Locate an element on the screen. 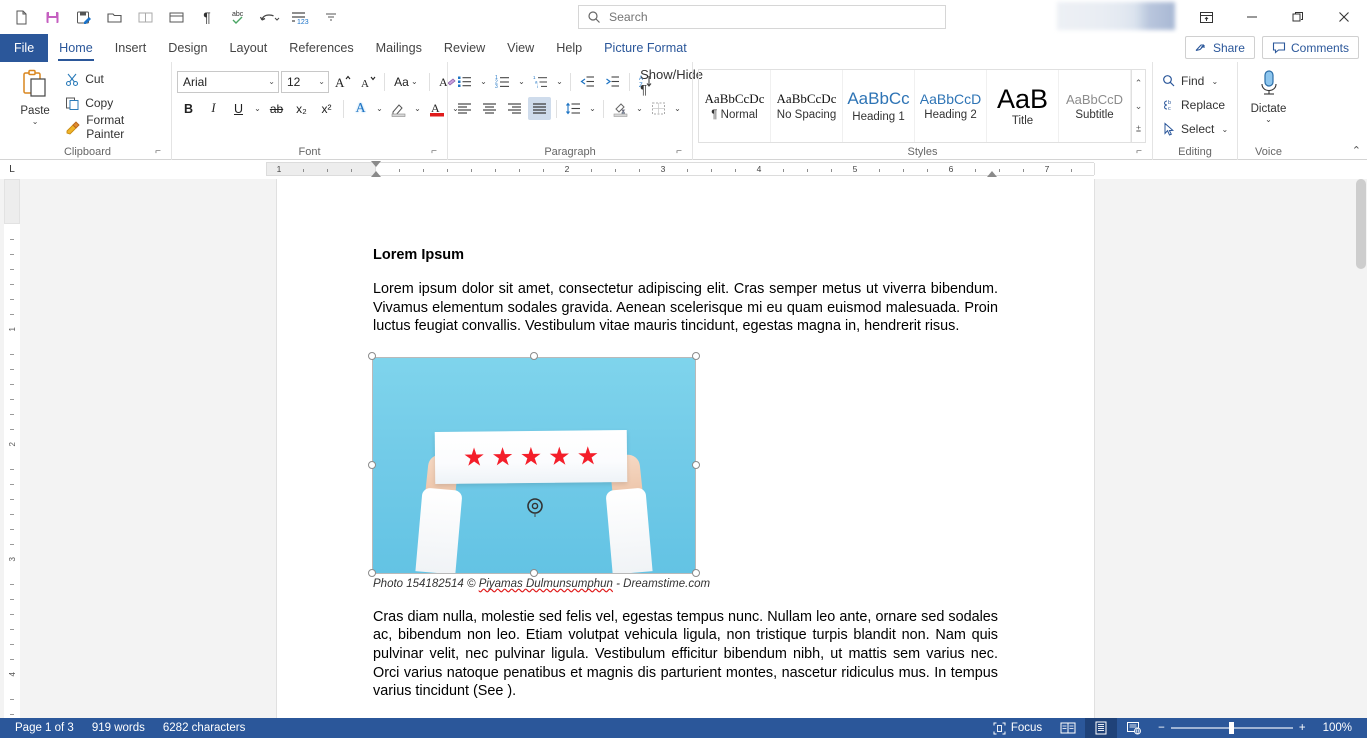  styles-scroll-up-button: ⌃ is located at coordinates (1138, 83).